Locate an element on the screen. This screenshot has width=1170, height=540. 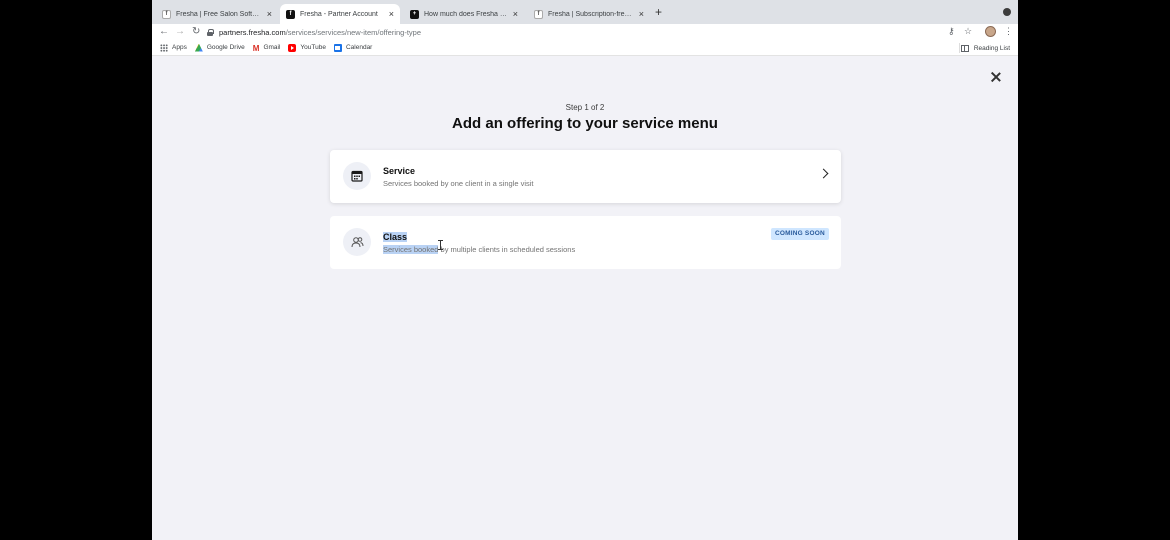
youtube-icon is located at coordinates (292, 47).